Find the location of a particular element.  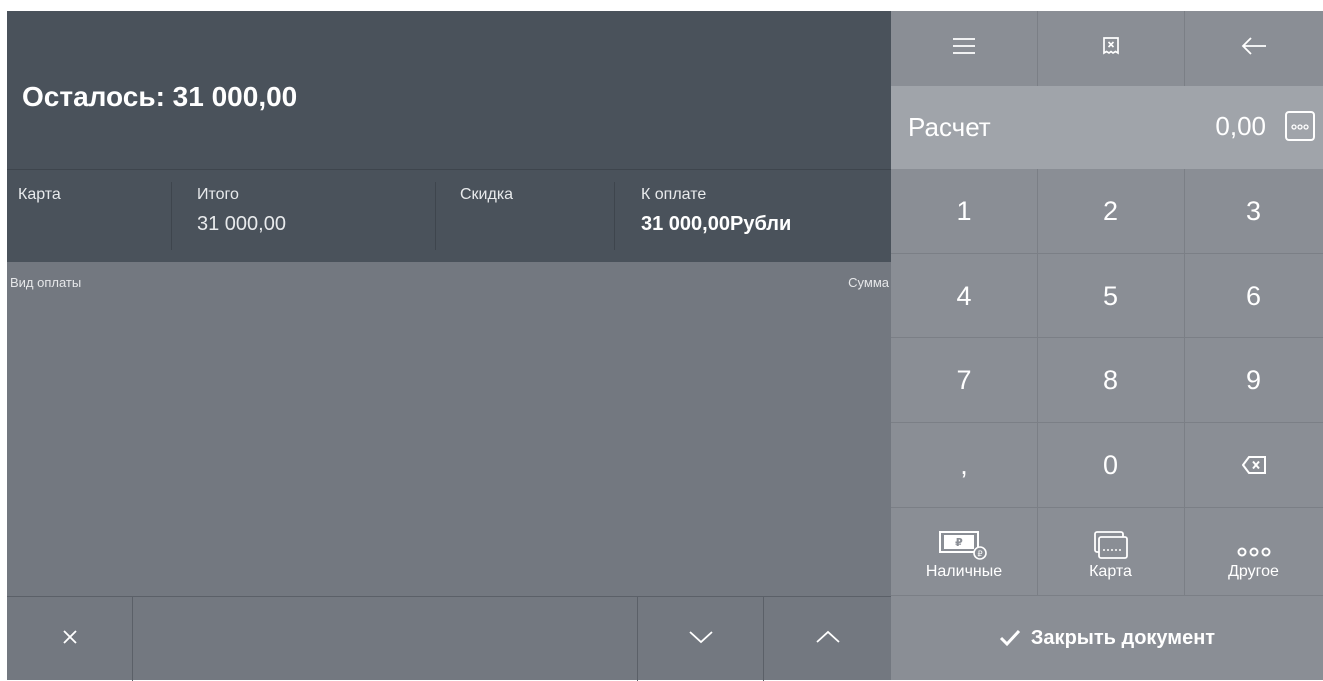

pay-other-label: Другое is located at coordinates (1253, 571).